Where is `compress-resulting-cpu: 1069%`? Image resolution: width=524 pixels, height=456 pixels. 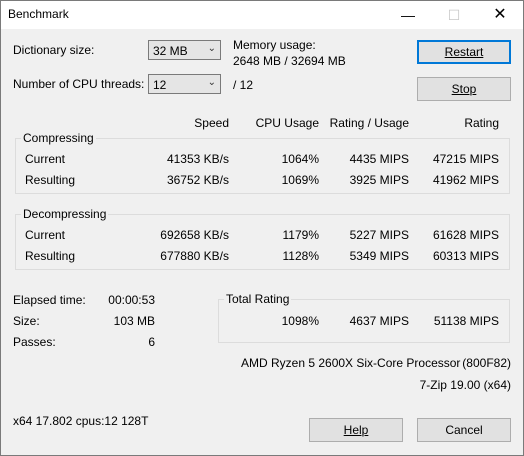
compress-resulting-cpu: 1069% is located at coordinates (300, 180).